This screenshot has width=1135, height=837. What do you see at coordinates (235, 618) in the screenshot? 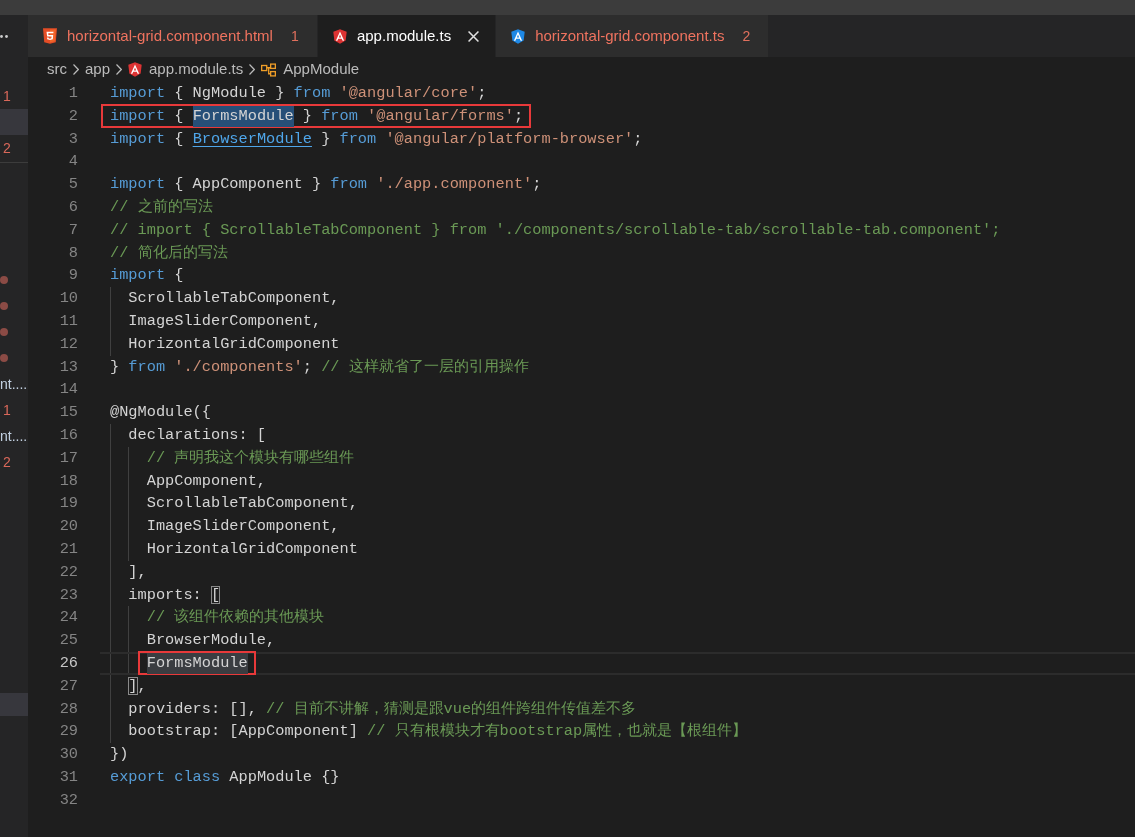
I see `code-line: // 该组件依赖的其他模块` at bounding box center [235, 618].